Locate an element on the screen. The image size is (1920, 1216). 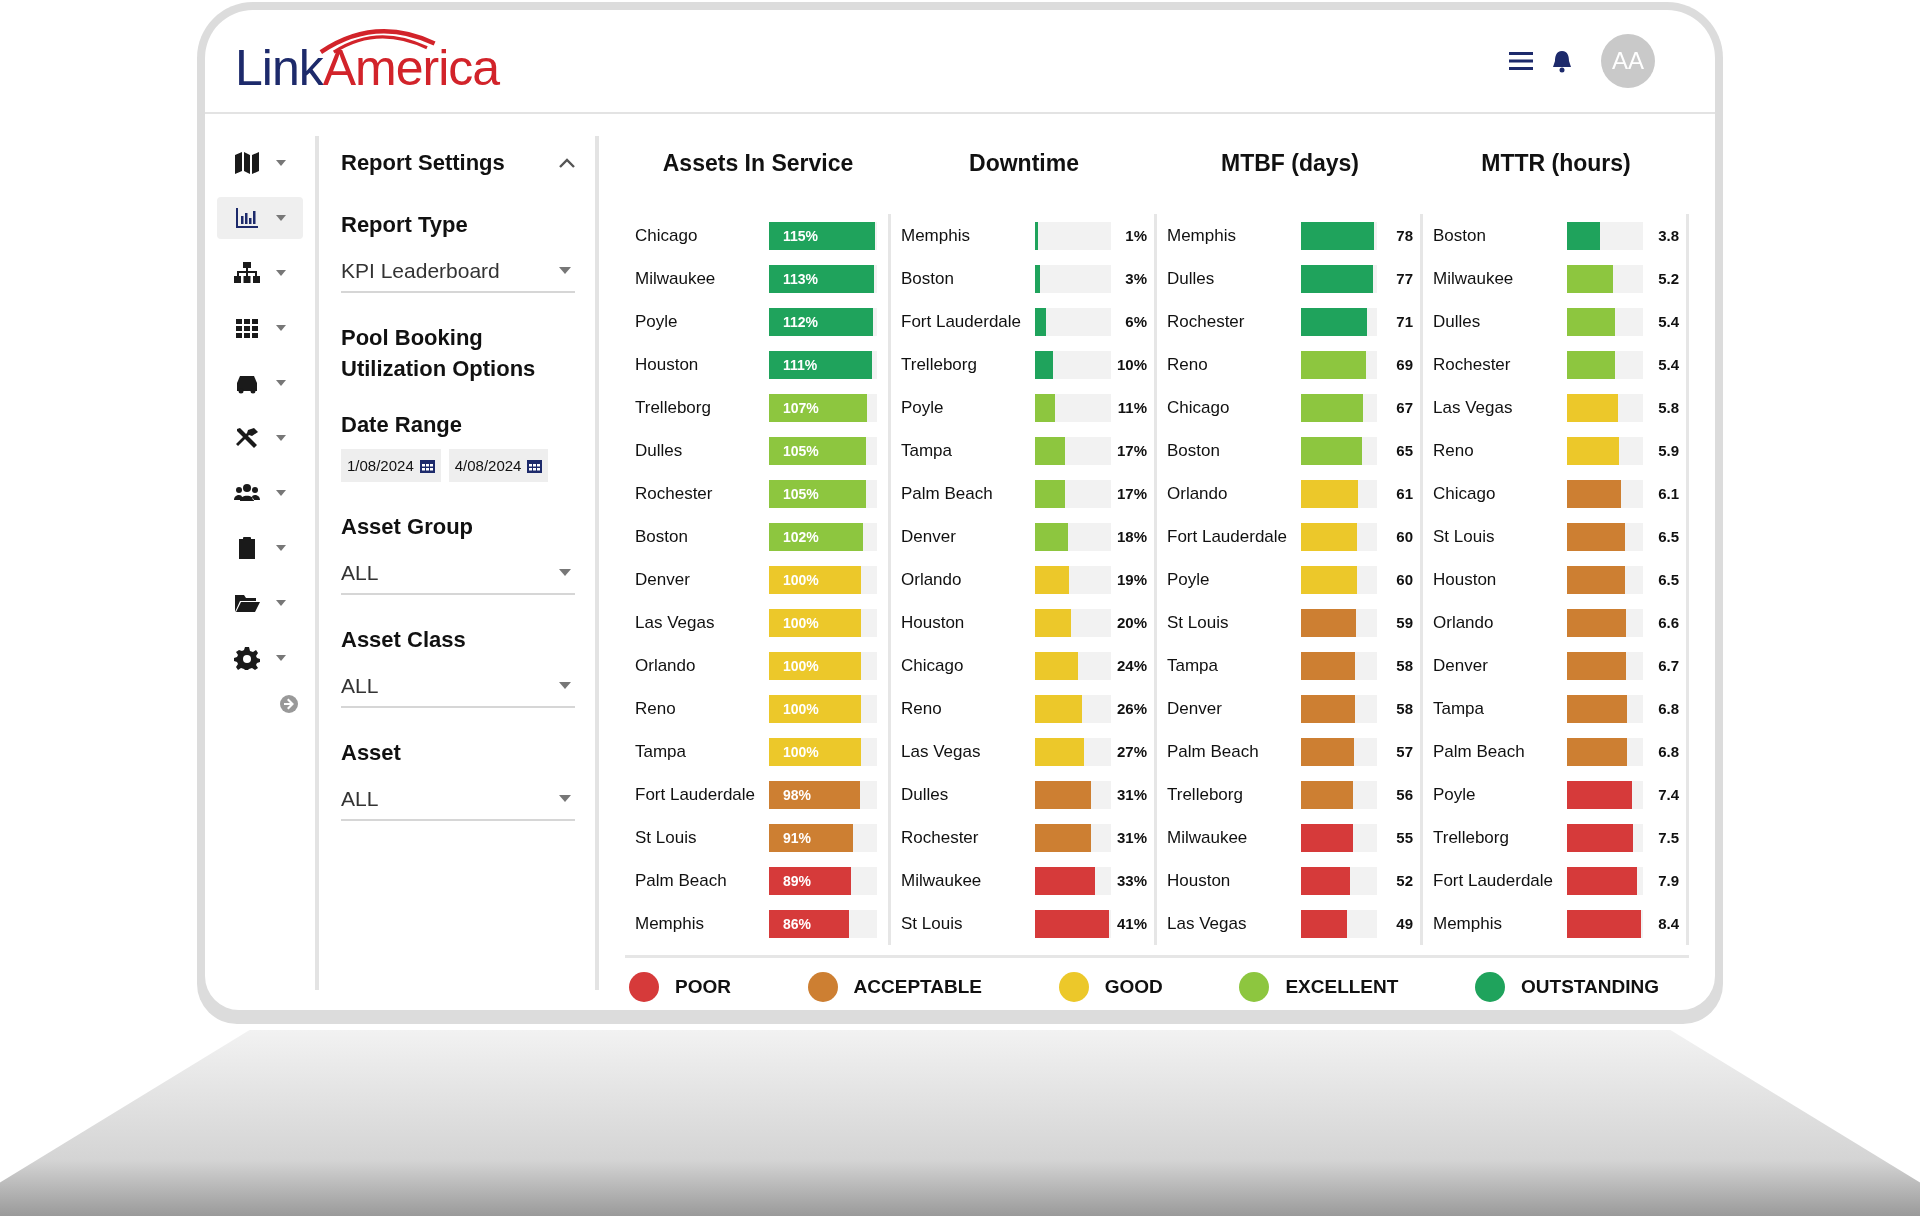
column-heading: MTBF (days) is located at coordinates (1290, 164).